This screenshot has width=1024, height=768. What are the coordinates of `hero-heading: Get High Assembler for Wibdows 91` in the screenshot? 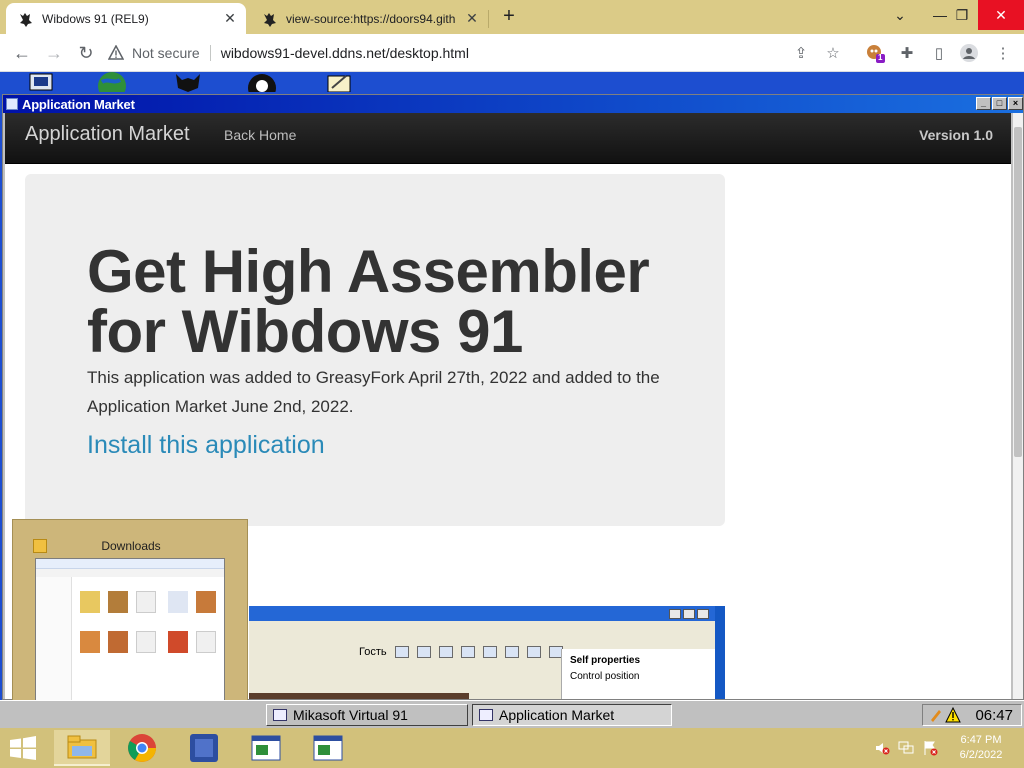 It's located at (368, 301).